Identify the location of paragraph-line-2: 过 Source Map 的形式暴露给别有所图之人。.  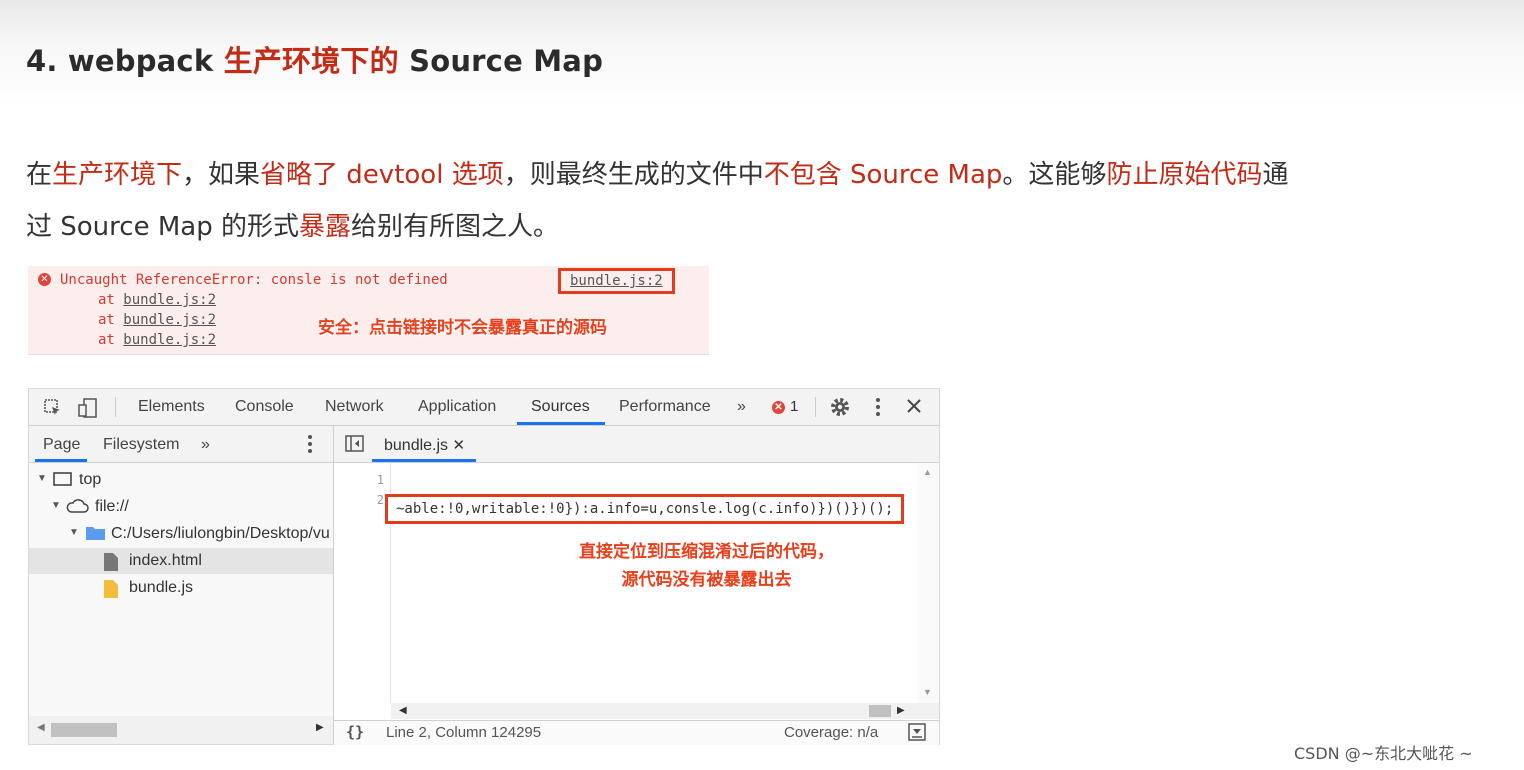
(292, 224).